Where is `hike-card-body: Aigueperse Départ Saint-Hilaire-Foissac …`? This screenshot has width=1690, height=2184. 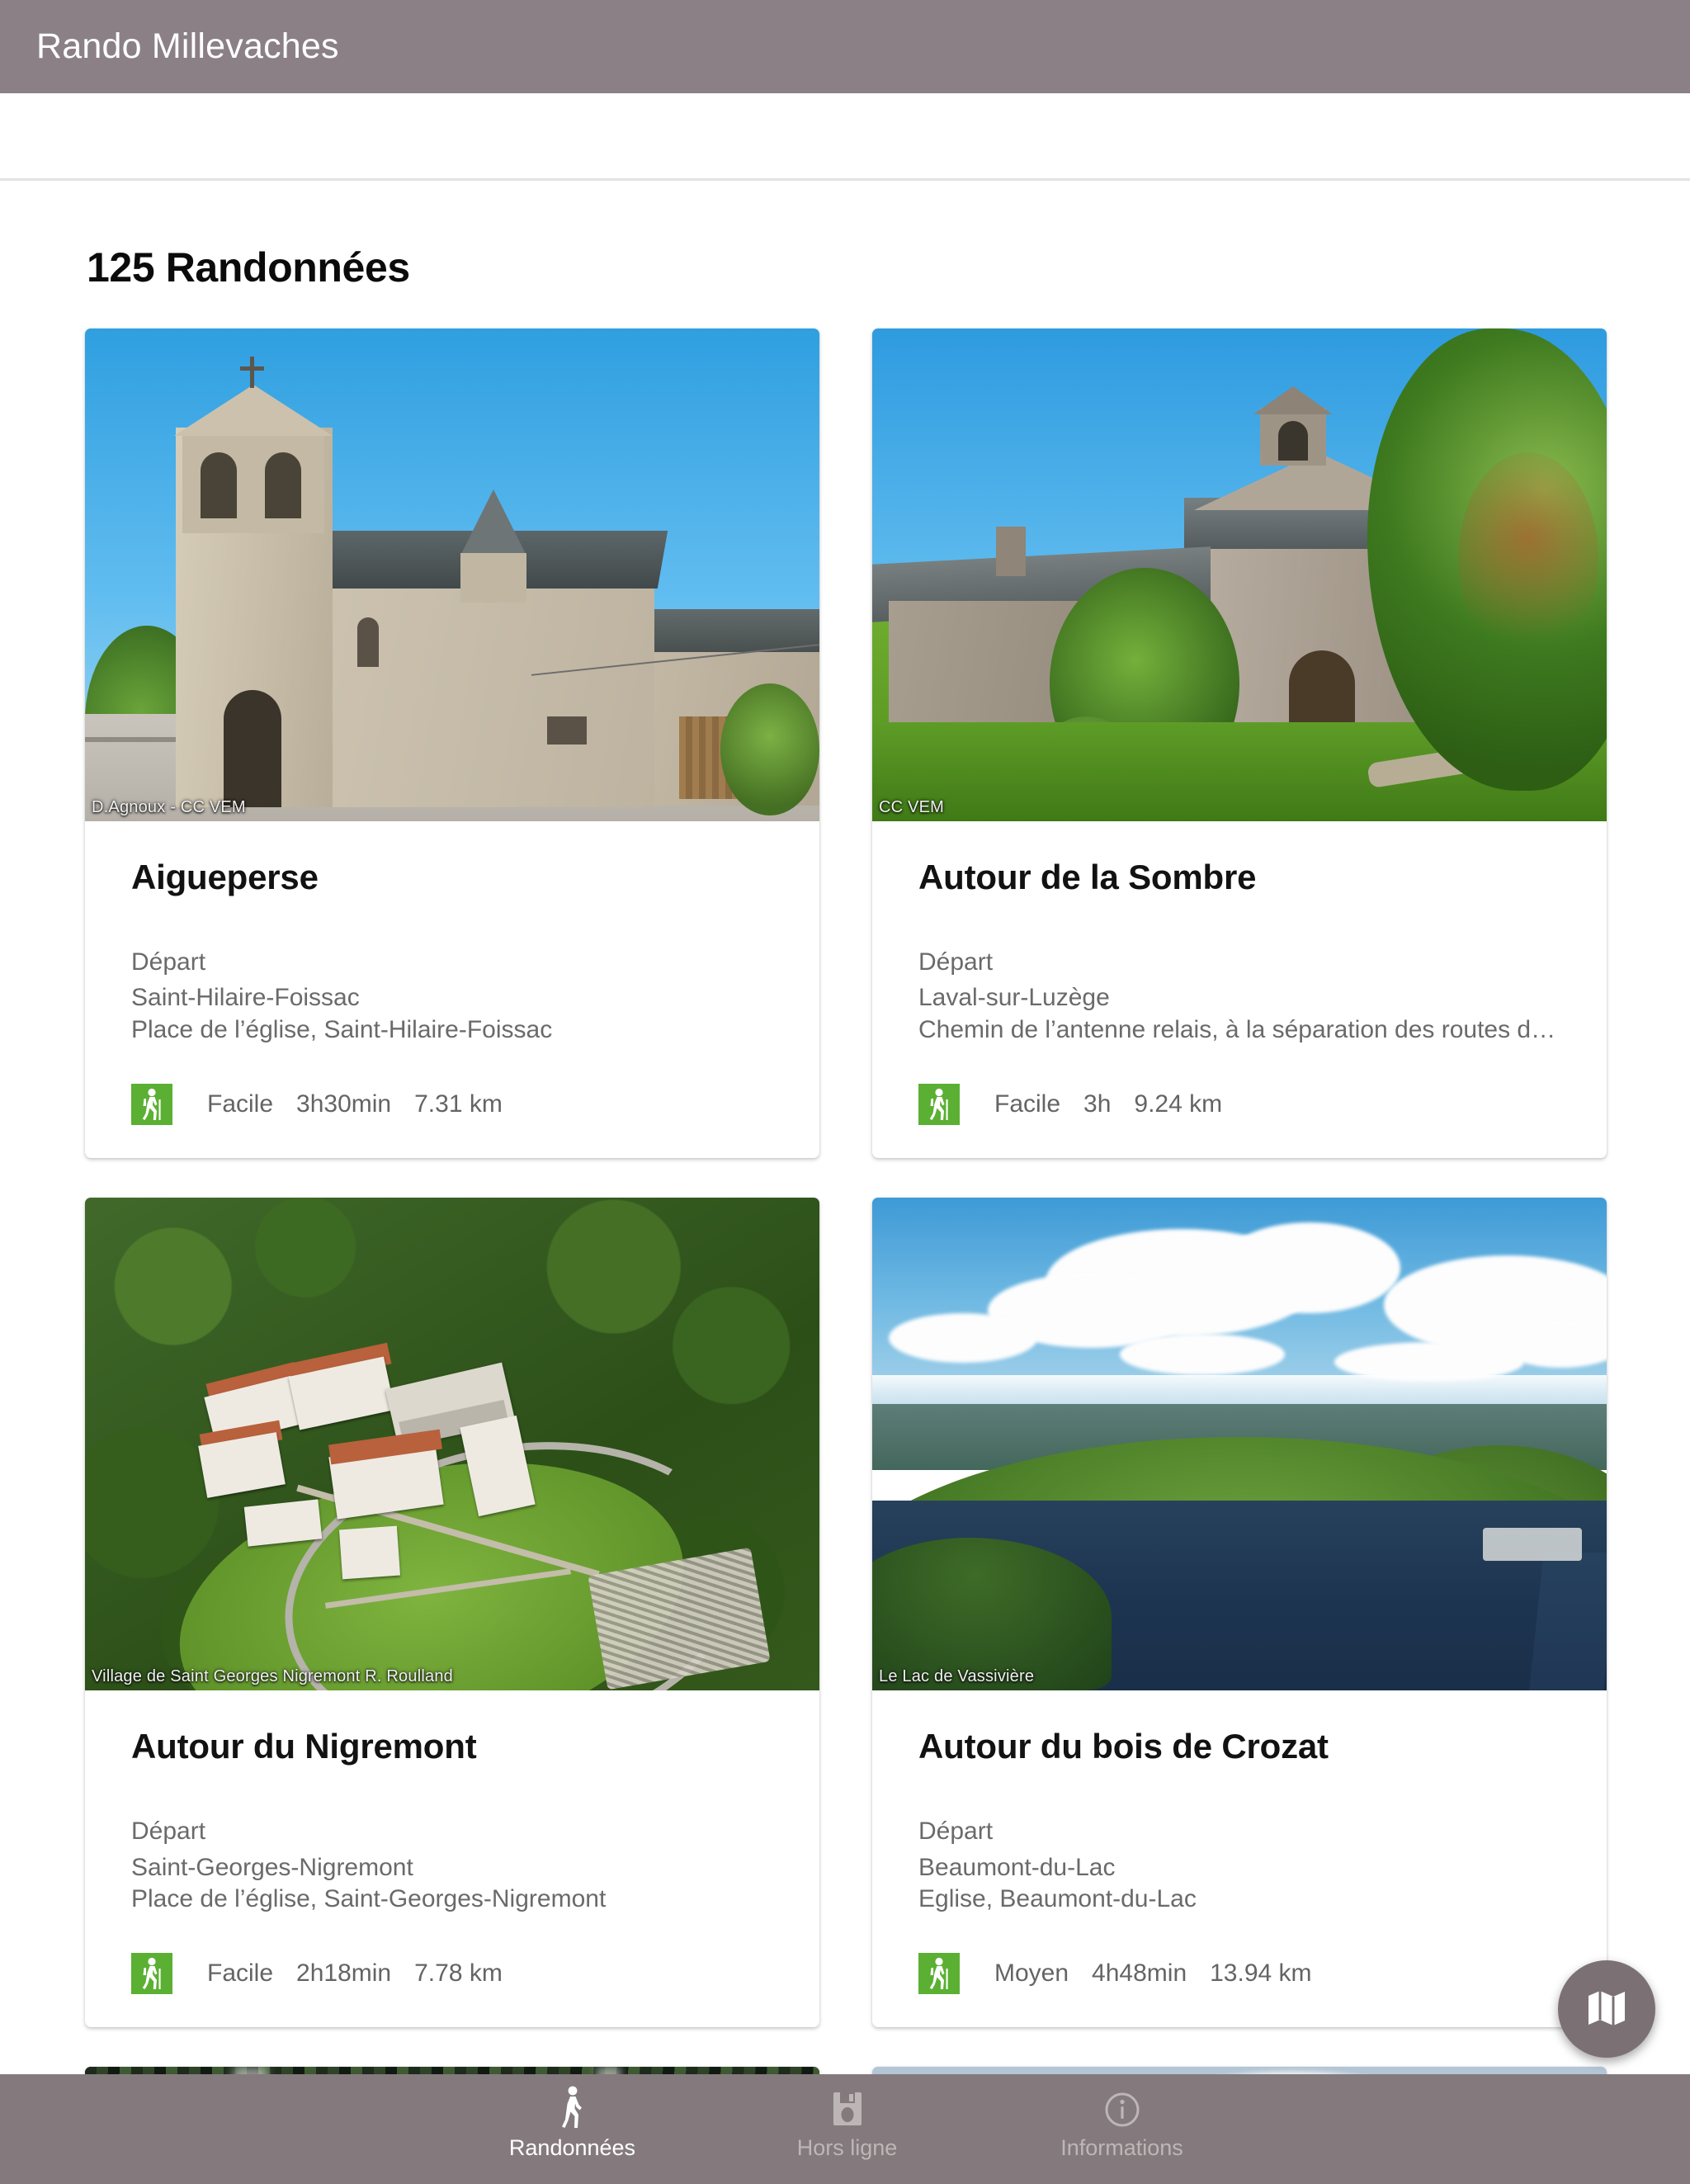
hike-card-body: Aigueperse Départ Saint-Hilaire-Foissac … is located at coordinates (452, 989).